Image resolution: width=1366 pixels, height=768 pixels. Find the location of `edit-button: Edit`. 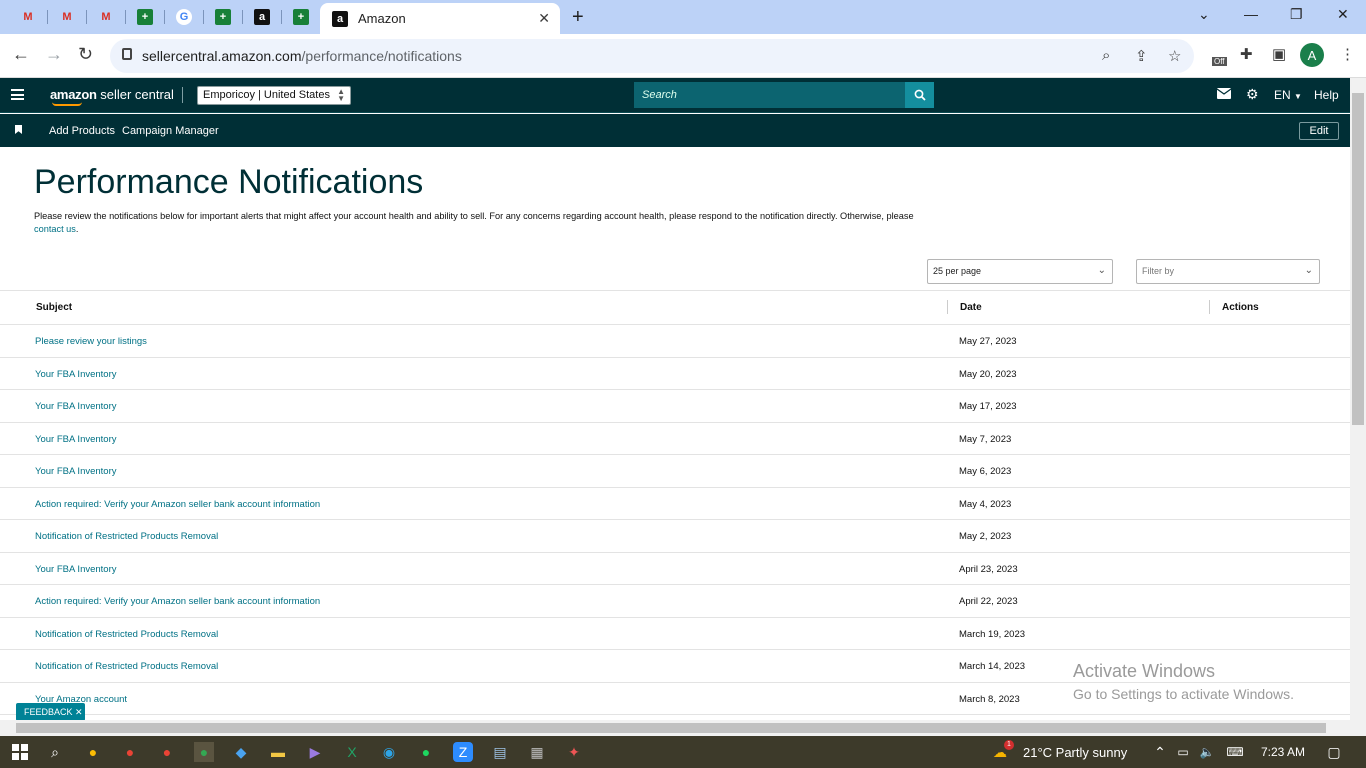

edit-button: Edit is located at coordinates (1319, 131).